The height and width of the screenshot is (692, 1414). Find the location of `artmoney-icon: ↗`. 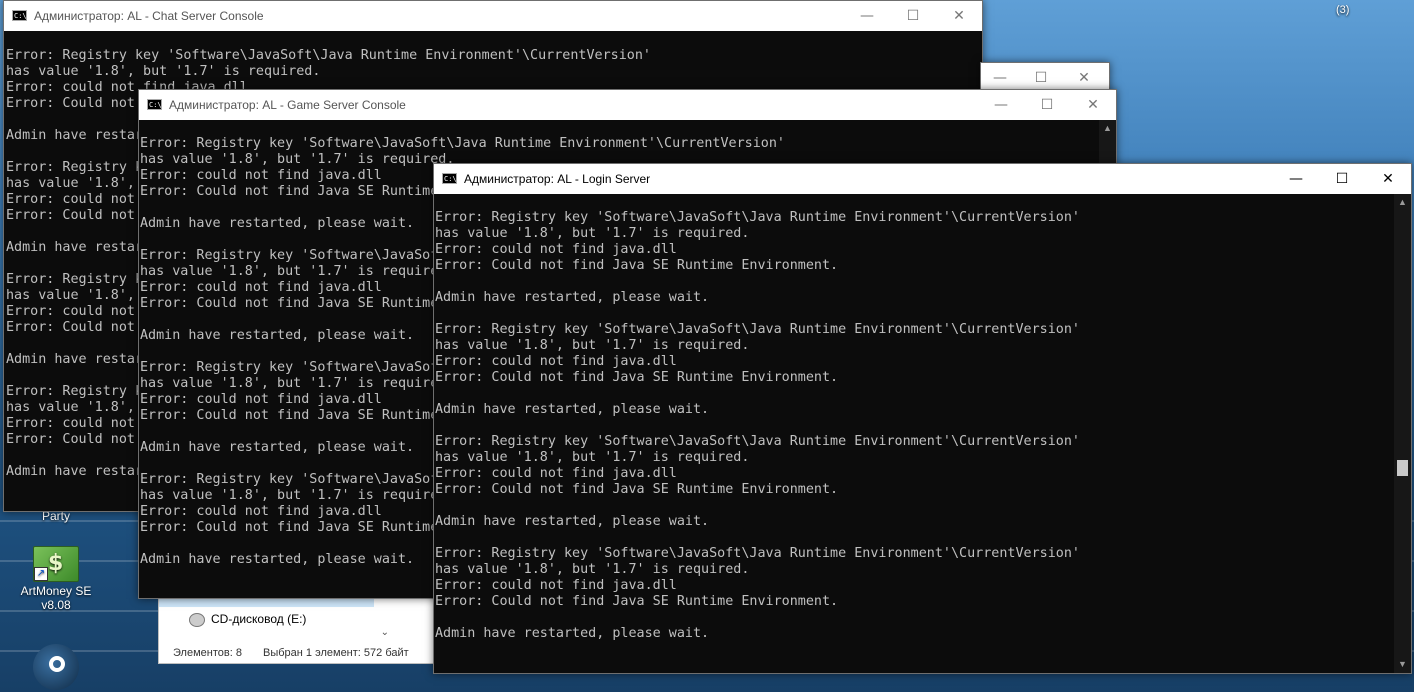

artmoney-icon: ↗ is located at coordinates (56, 564).